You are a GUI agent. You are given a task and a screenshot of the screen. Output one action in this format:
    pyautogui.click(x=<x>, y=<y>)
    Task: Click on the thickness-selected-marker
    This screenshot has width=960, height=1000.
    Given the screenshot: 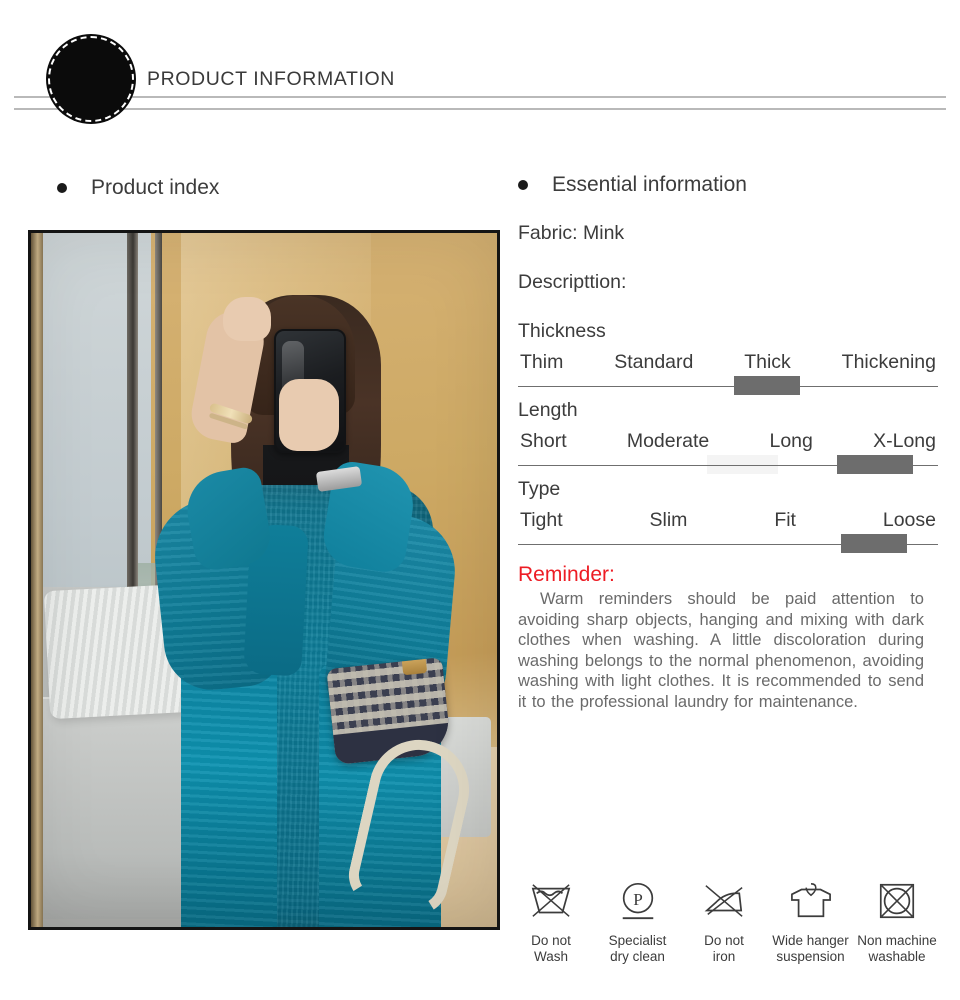 What is the action you would take?
    pyautogui.click(x=767, y=385)
    